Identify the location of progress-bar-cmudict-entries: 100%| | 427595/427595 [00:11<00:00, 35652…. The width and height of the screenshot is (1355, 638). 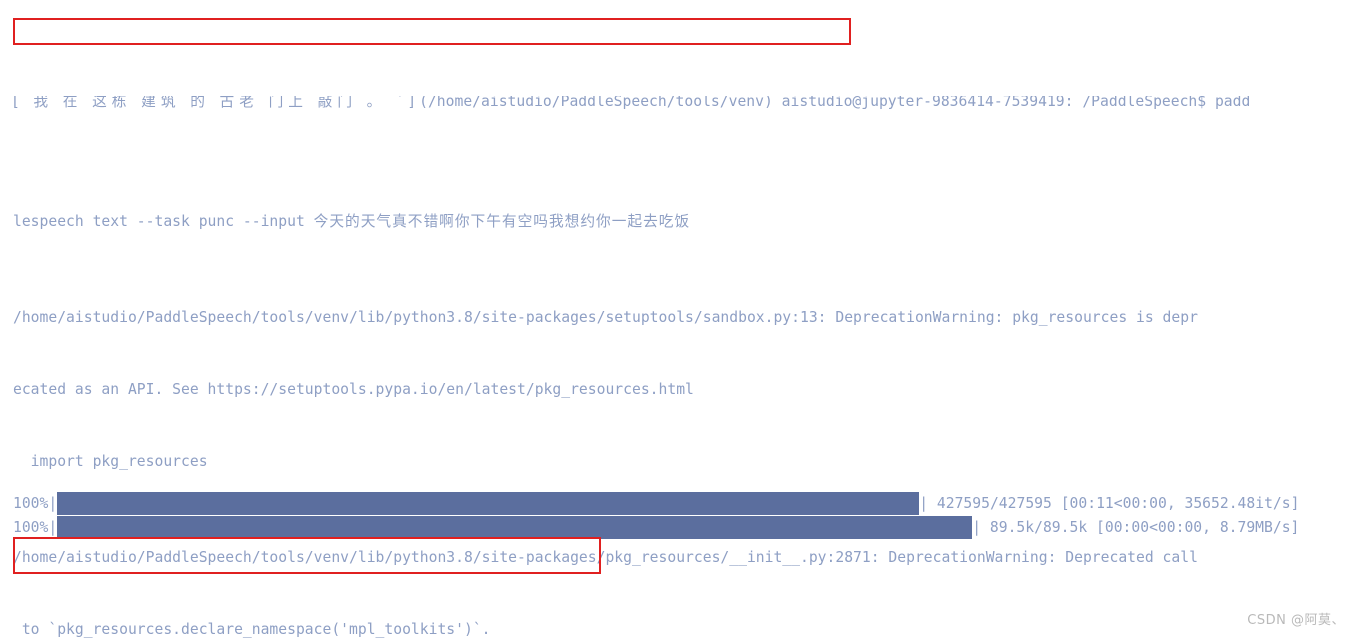
(649, 504).